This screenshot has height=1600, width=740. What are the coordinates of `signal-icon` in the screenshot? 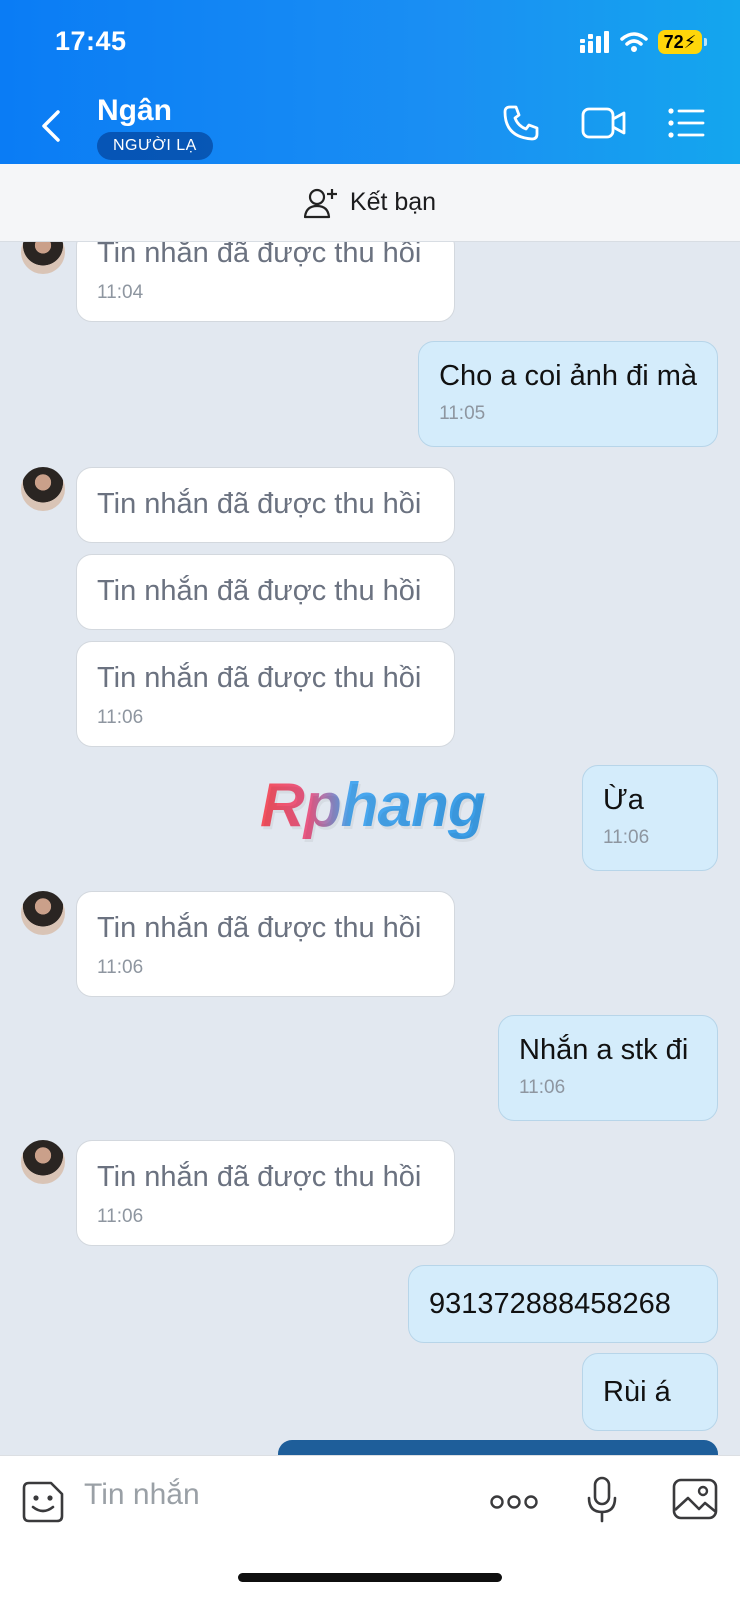 It's located at (594, 42).